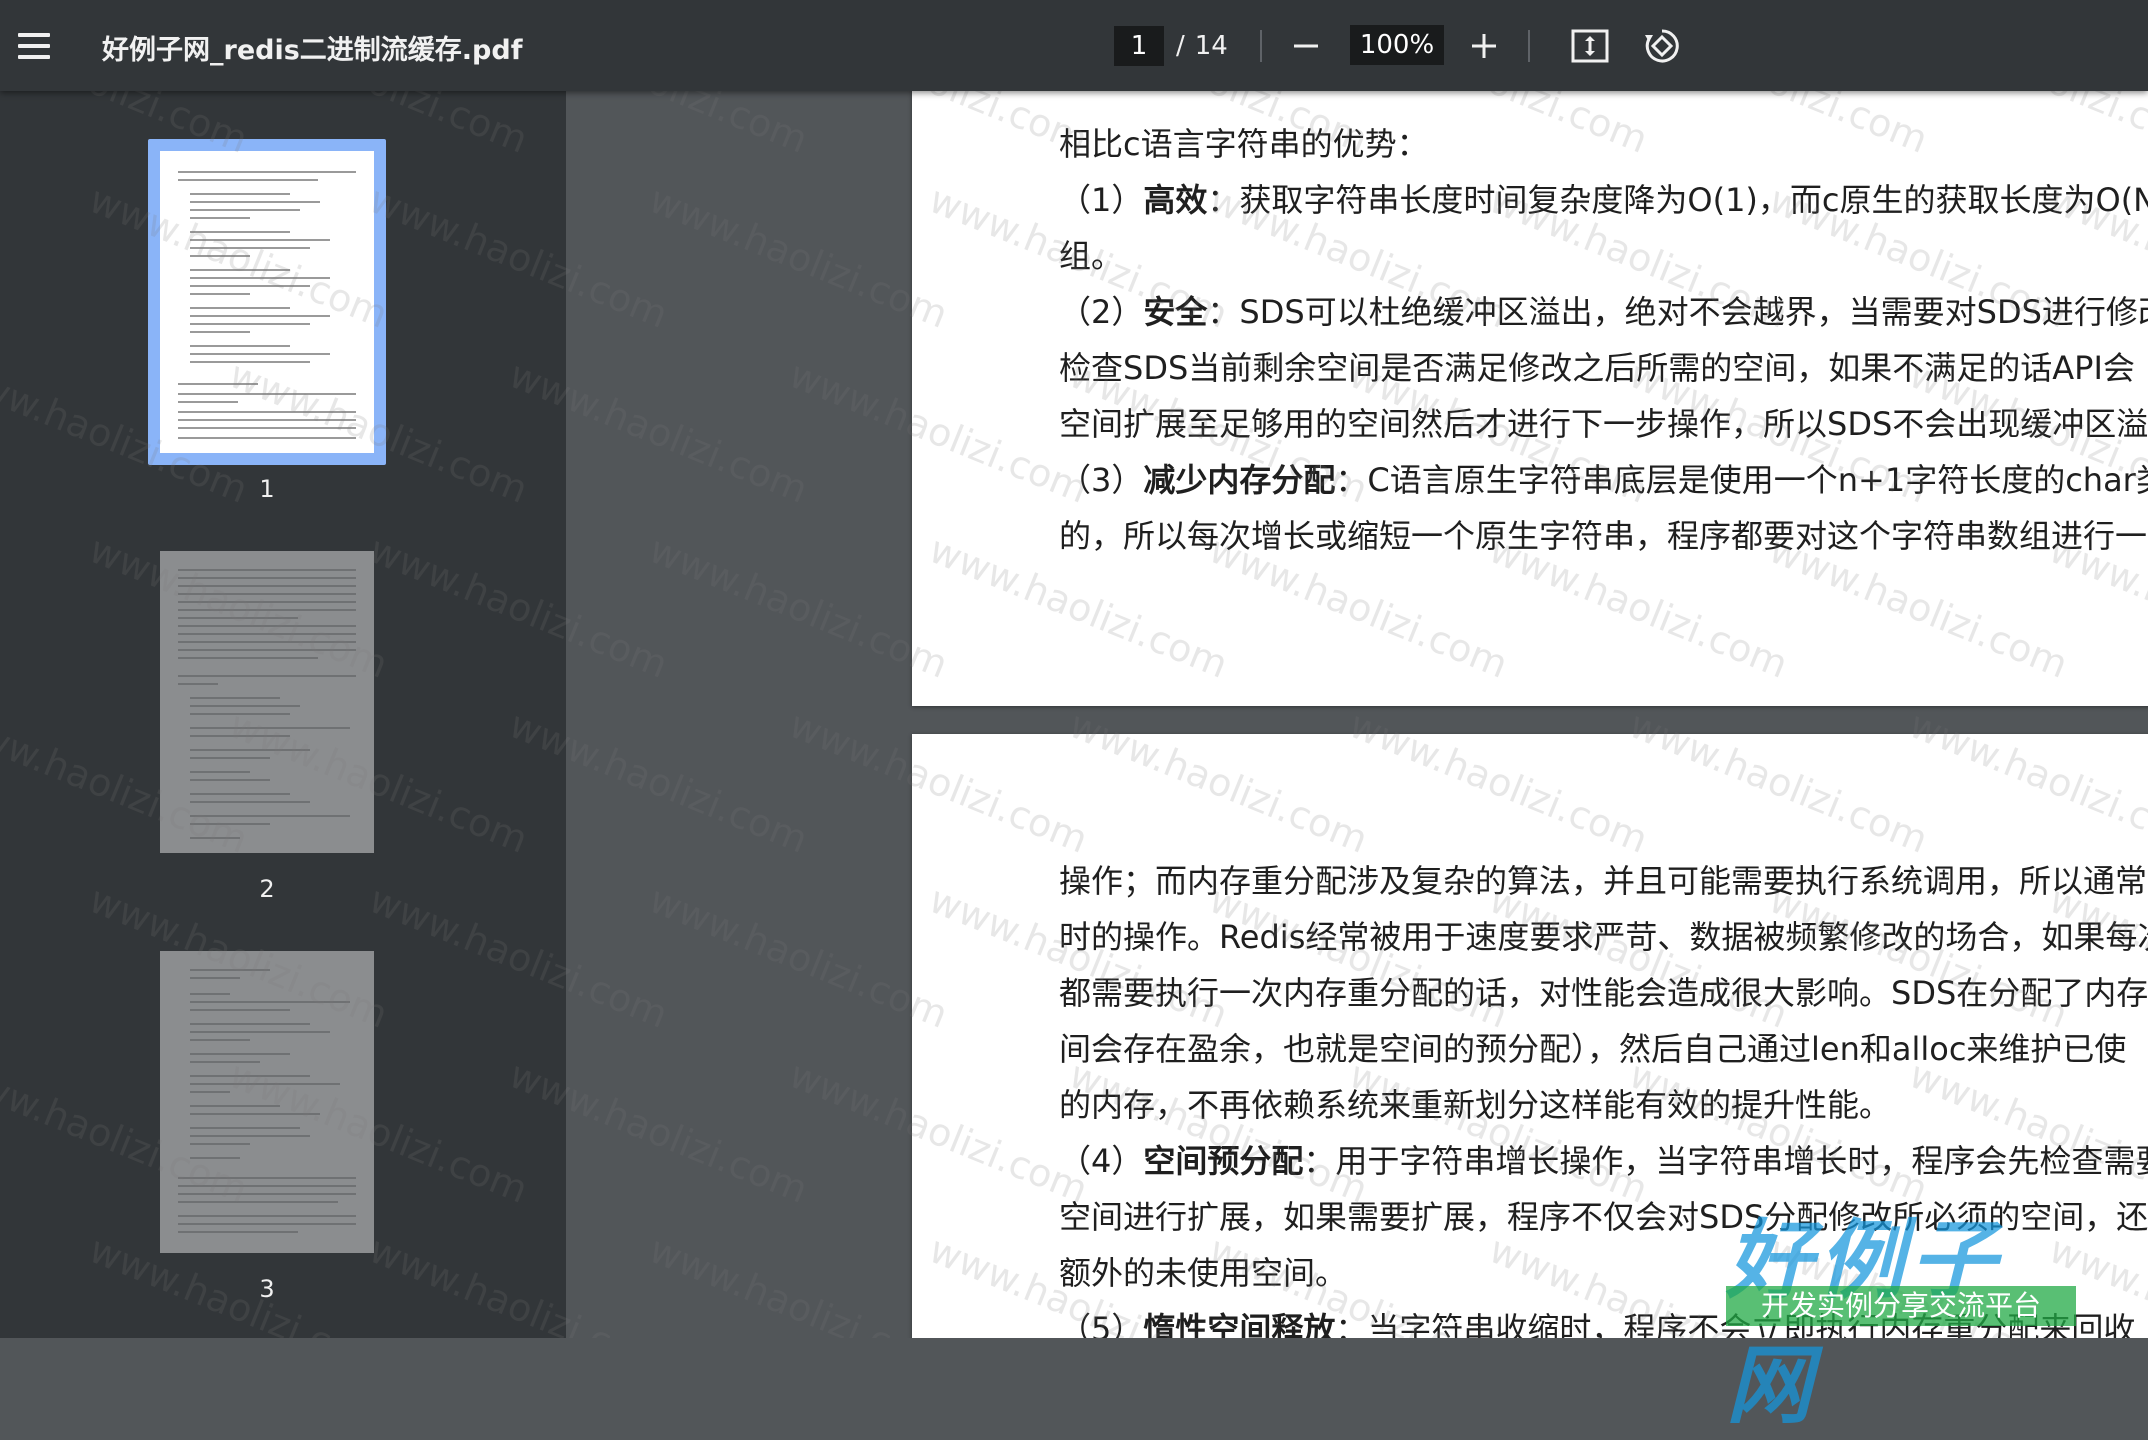 This screenshot has height=1440, width=2148. Describe the element at coordinates (1603, 1215) in the screenshot. I see `text-line: 空间进行扩展，如果需要扩展，程序不仅会对SDS分配修改所必须的空间，还` at that location.